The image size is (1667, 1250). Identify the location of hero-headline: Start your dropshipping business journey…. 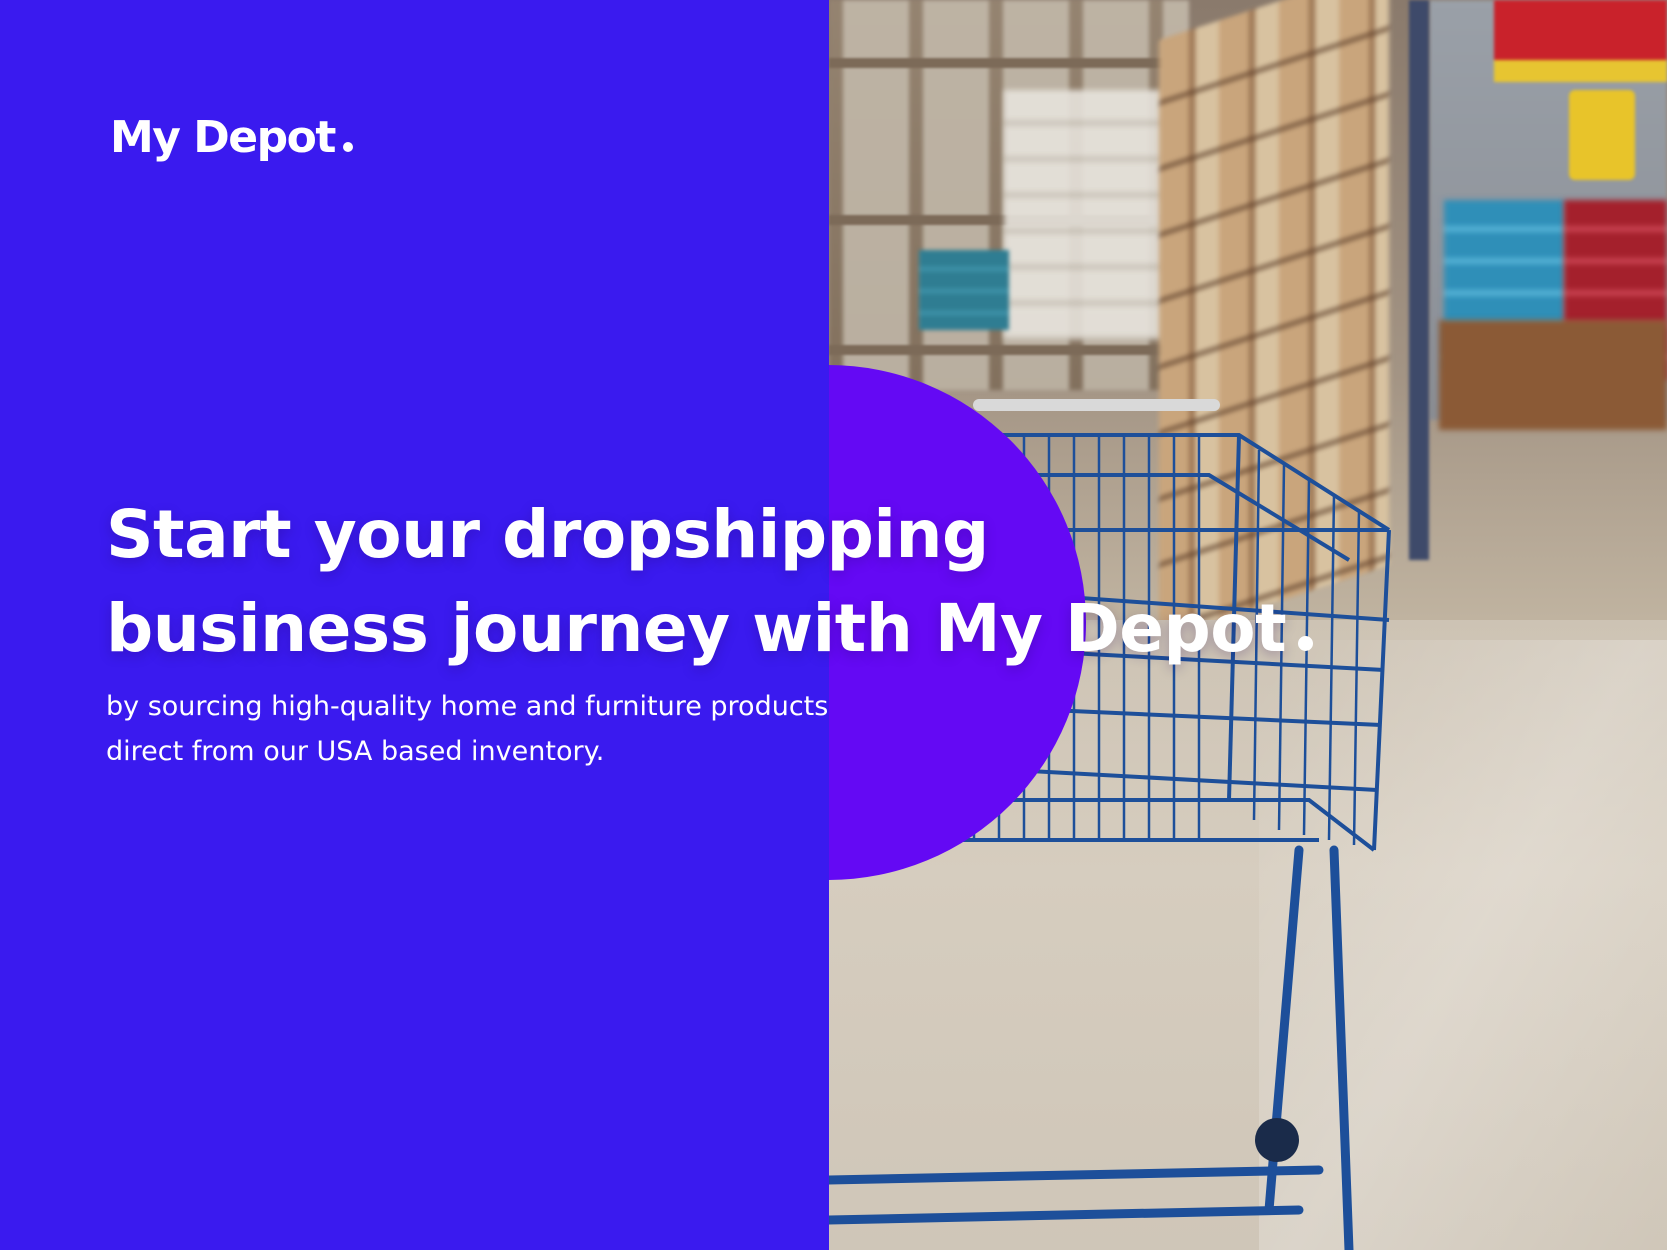
(710, 582).